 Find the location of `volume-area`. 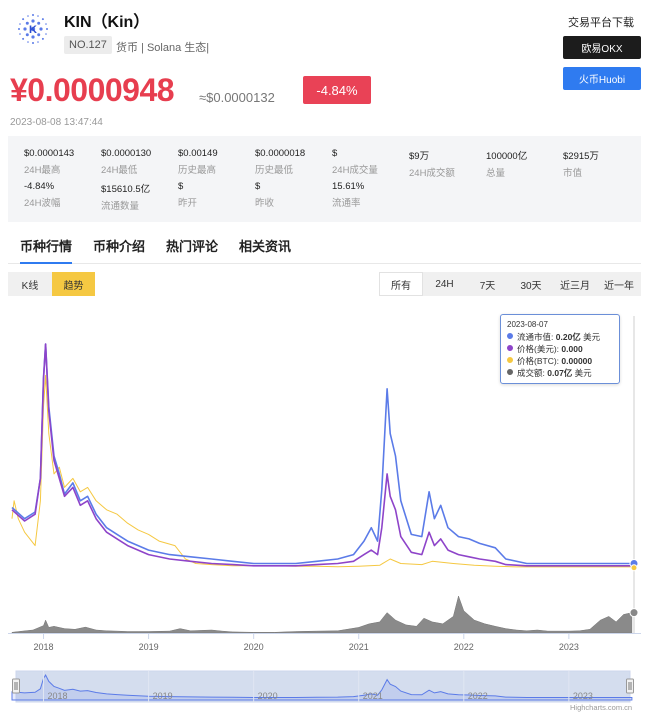

volume-area is located at coordinates (322, 614).